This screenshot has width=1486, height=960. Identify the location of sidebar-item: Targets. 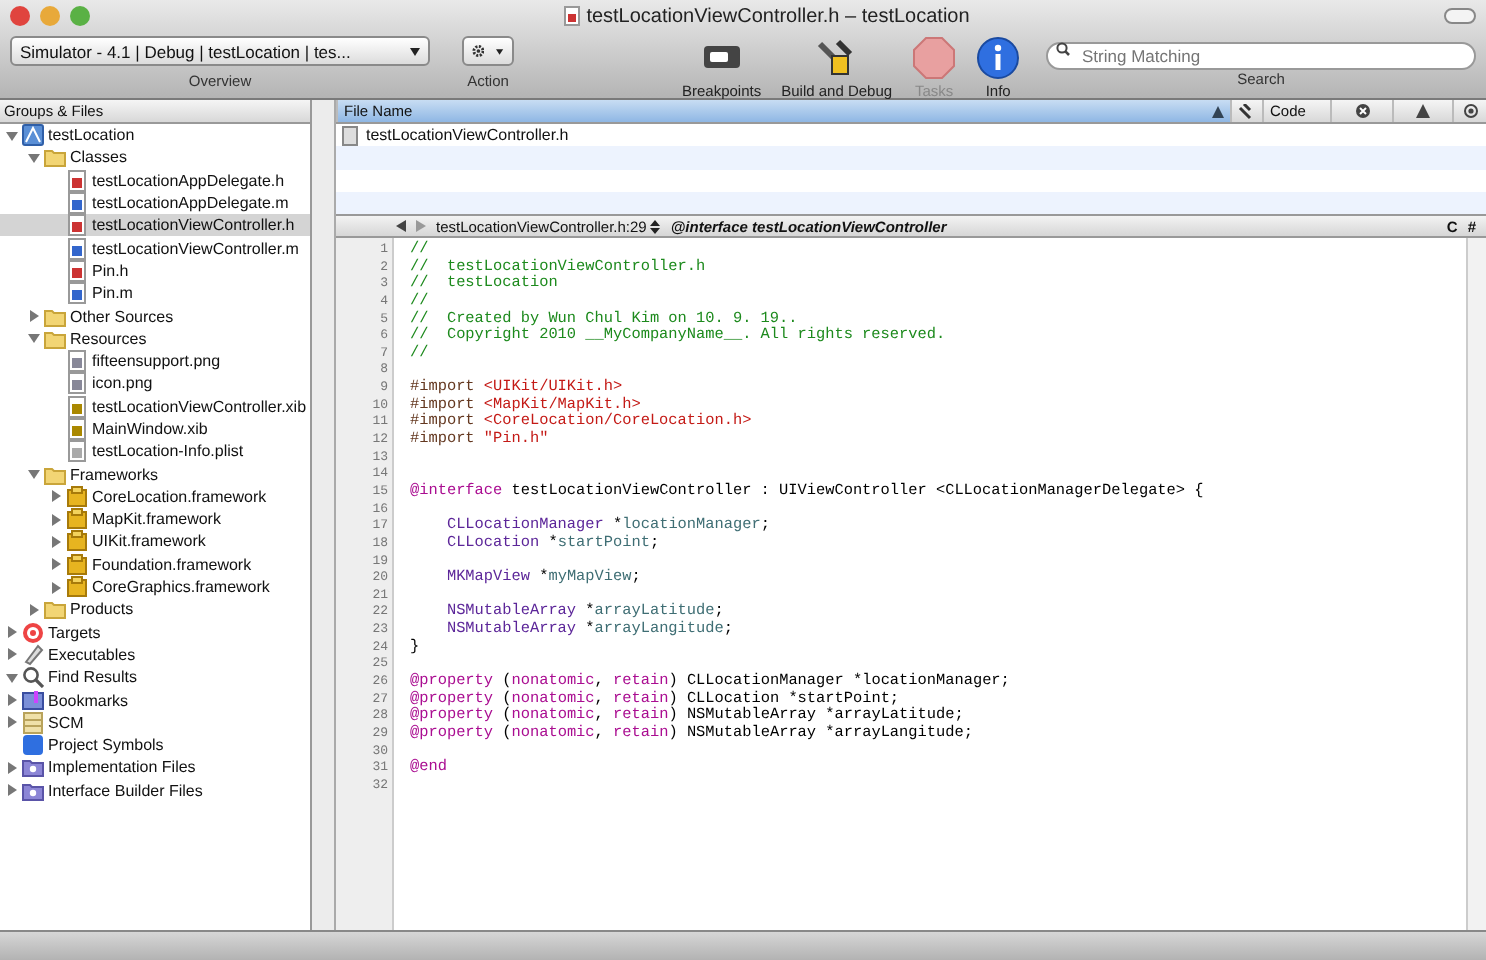
(155, 632).